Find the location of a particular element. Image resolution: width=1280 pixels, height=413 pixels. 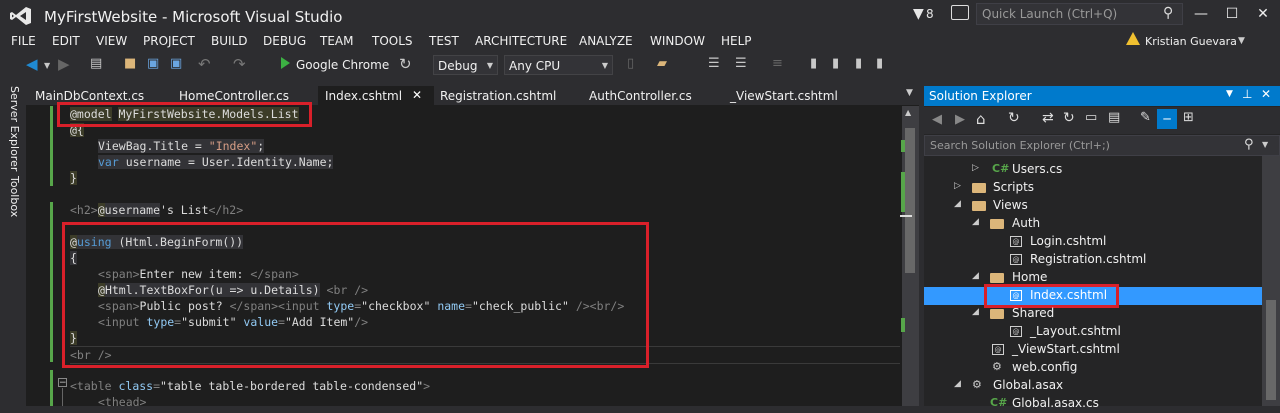

tab-homecontroller: HomeController.cs is located at coordinates (234, 96).